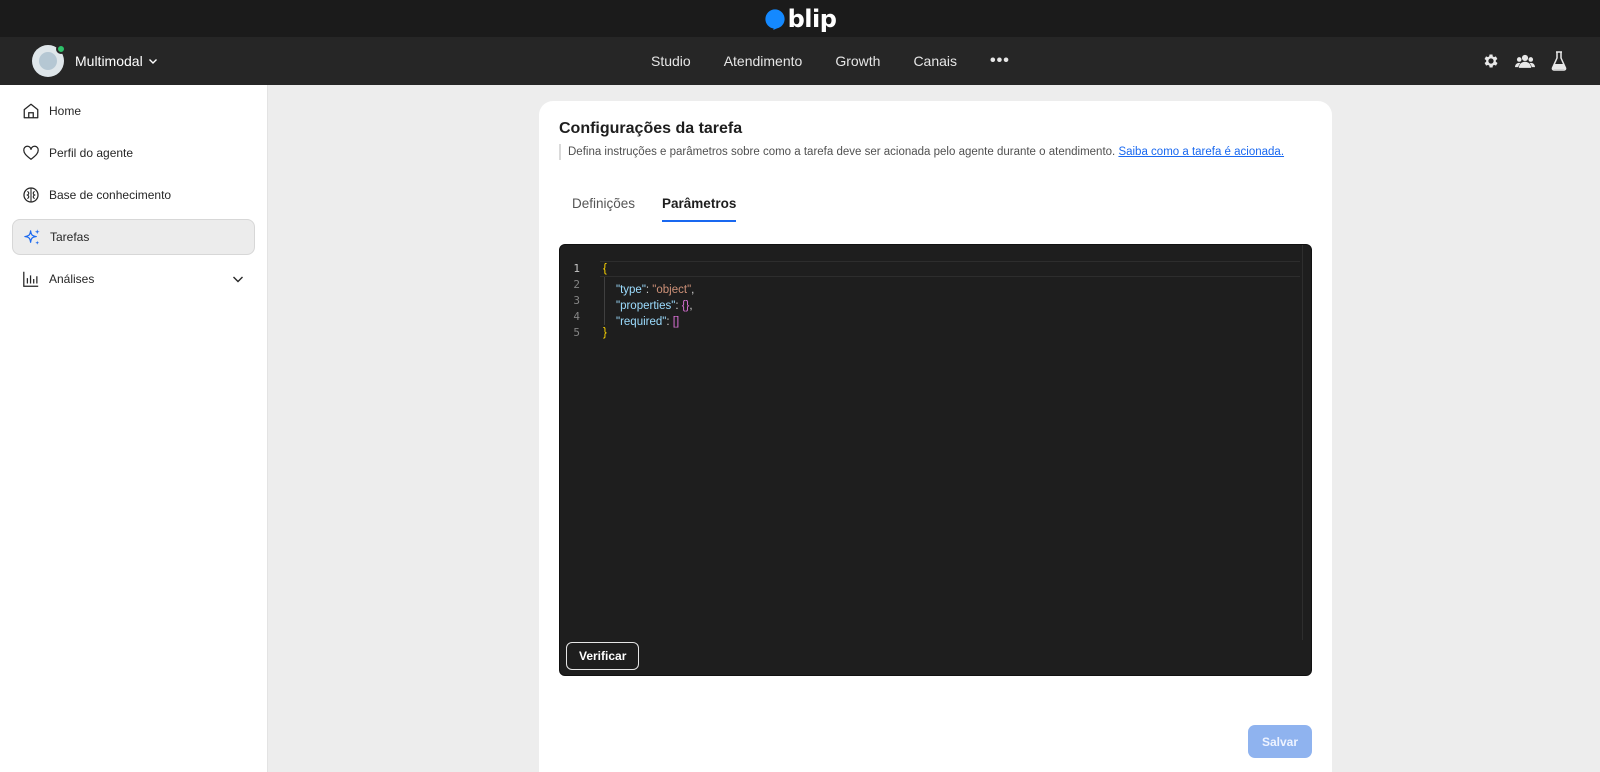  Describe the element at coordinates (31, 279) in the screenshot. I see `chart-icon` at that location.